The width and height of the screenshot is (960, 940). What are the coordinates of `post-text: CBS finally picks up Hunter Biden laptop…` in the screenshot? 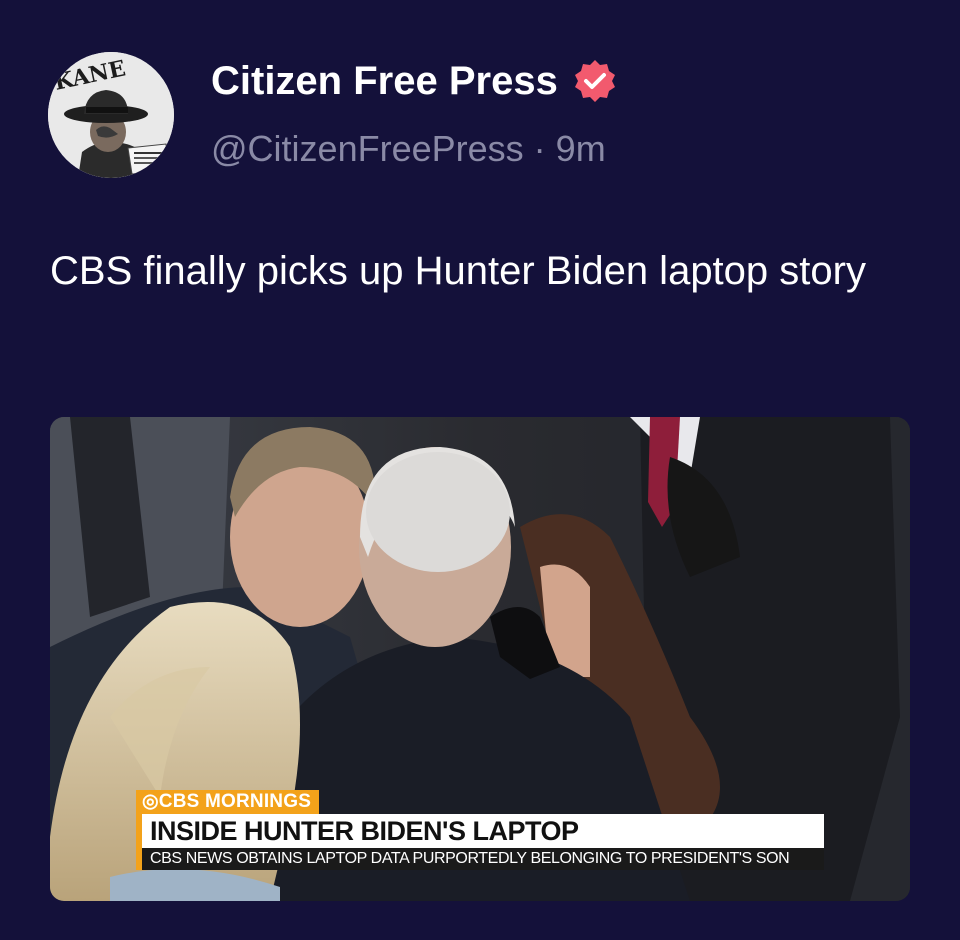 It's located at (458, 271).